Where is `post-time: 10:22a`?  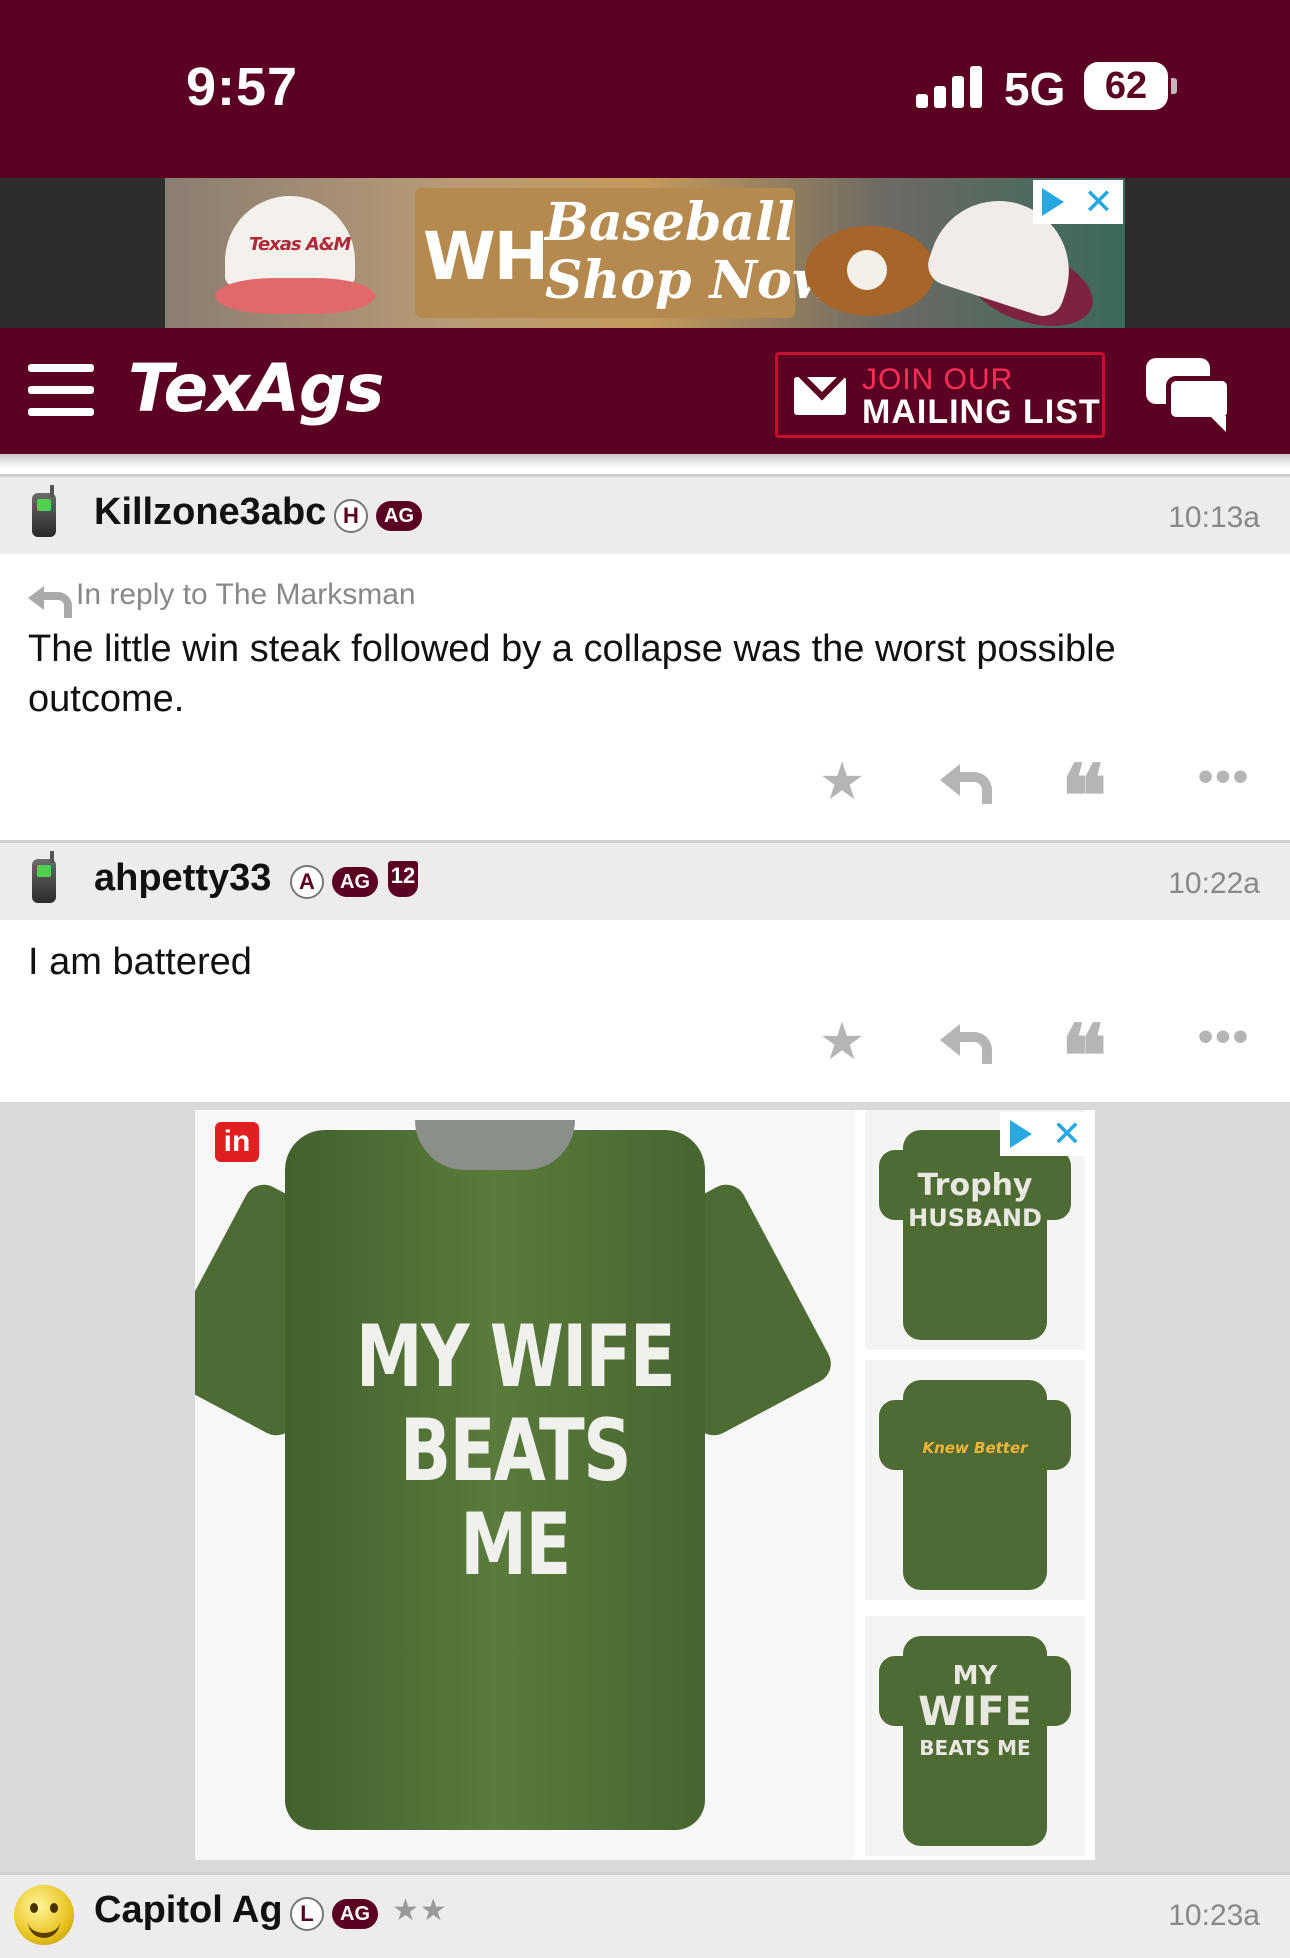
post-time: 10:22a is located at coordinates (1214, 883).